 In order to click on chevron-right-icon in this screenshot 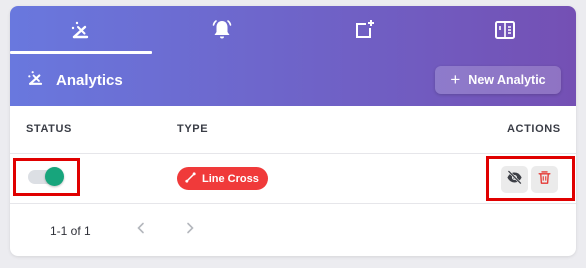, I will do `click(190, 230)`.